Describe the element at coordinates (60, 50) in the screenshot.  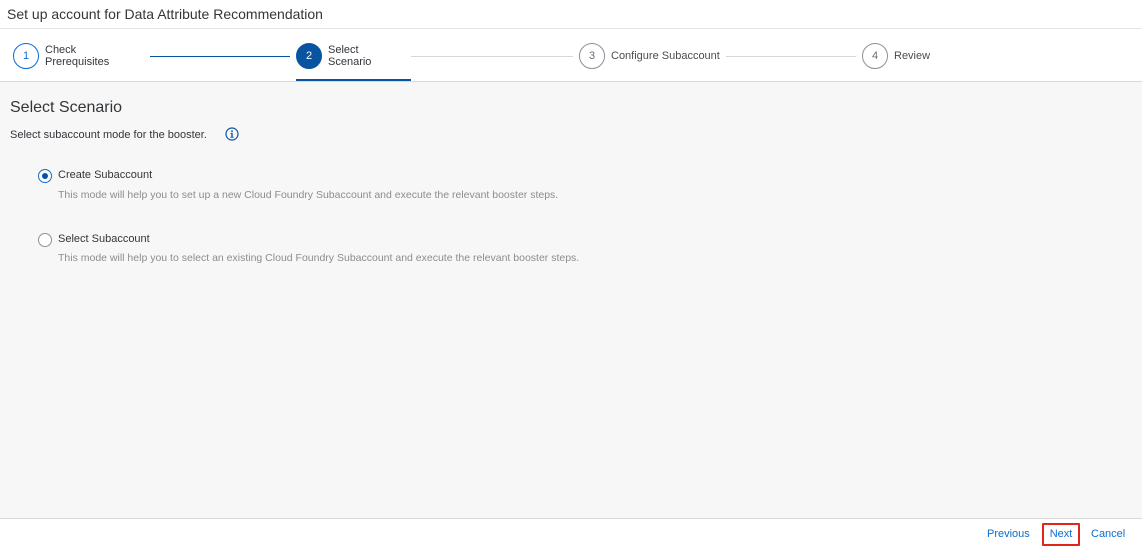
I see `step-1-label-line1: Check` at that location.